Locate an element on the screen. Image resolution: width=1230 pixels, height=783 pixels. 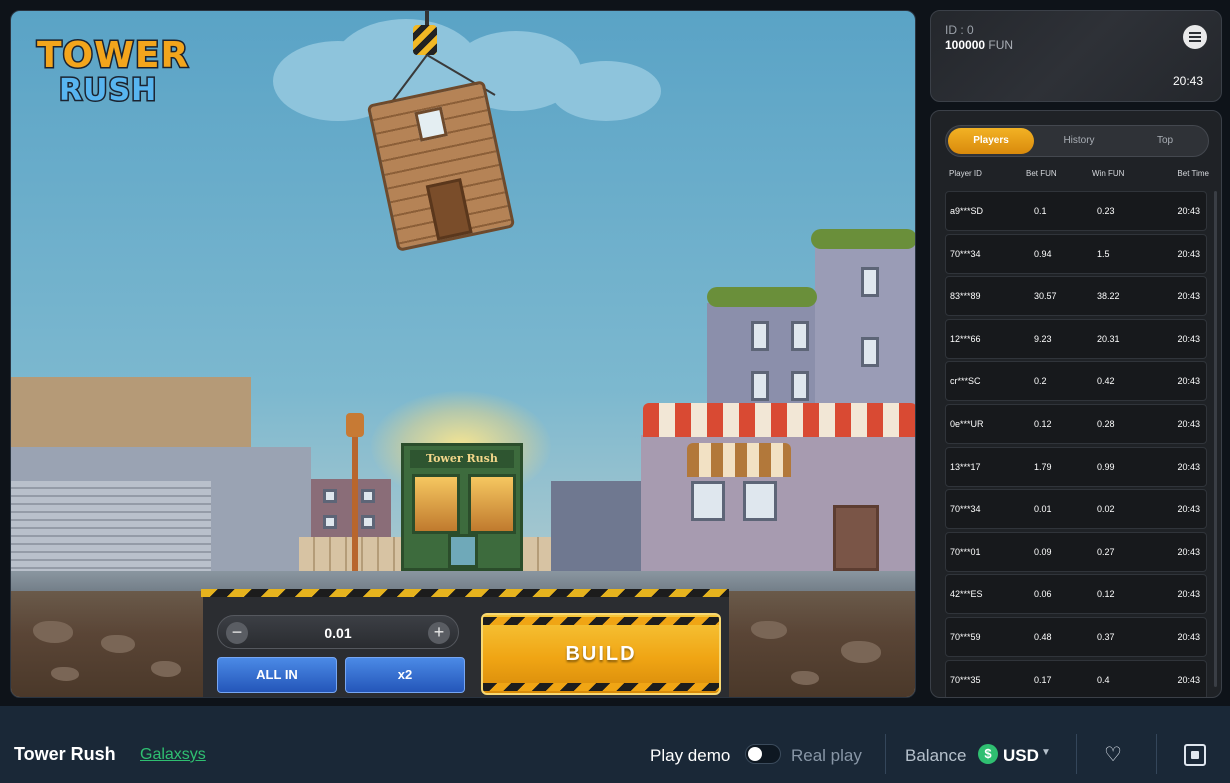
street-lamp-post is located at coordinates (355, 506).